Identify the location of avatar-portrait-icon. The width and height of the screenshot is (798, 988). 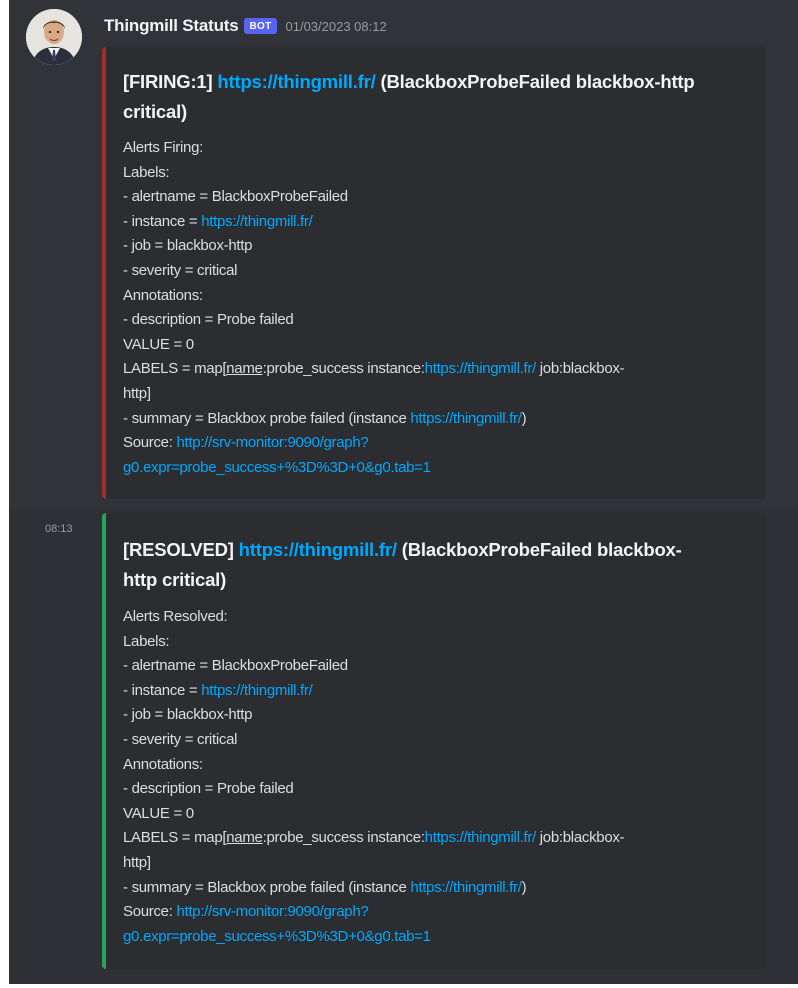
(54, 37).